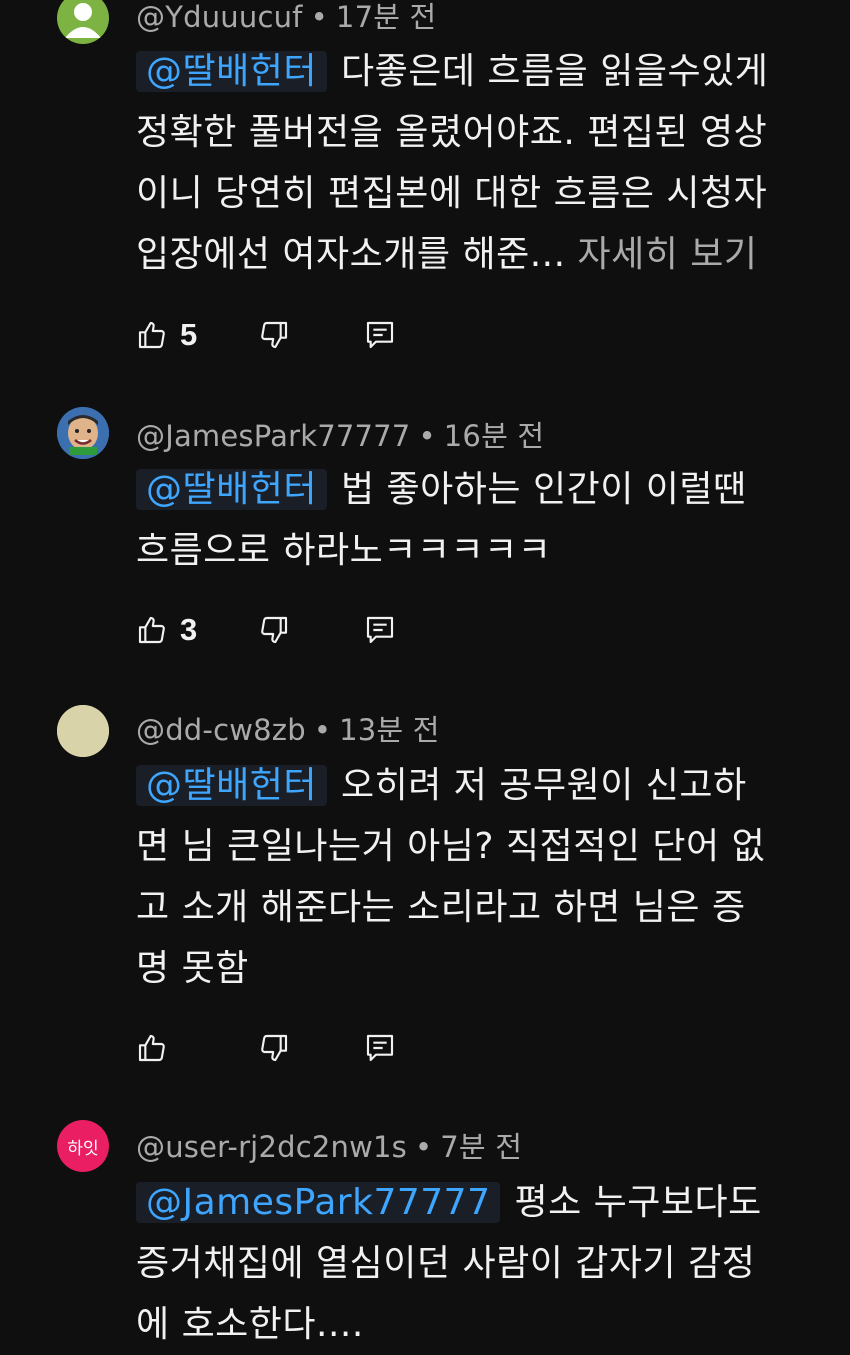 The height and width of the screenshot is (1355, 850). I want to click on like-button: 3, so click(166, 630).